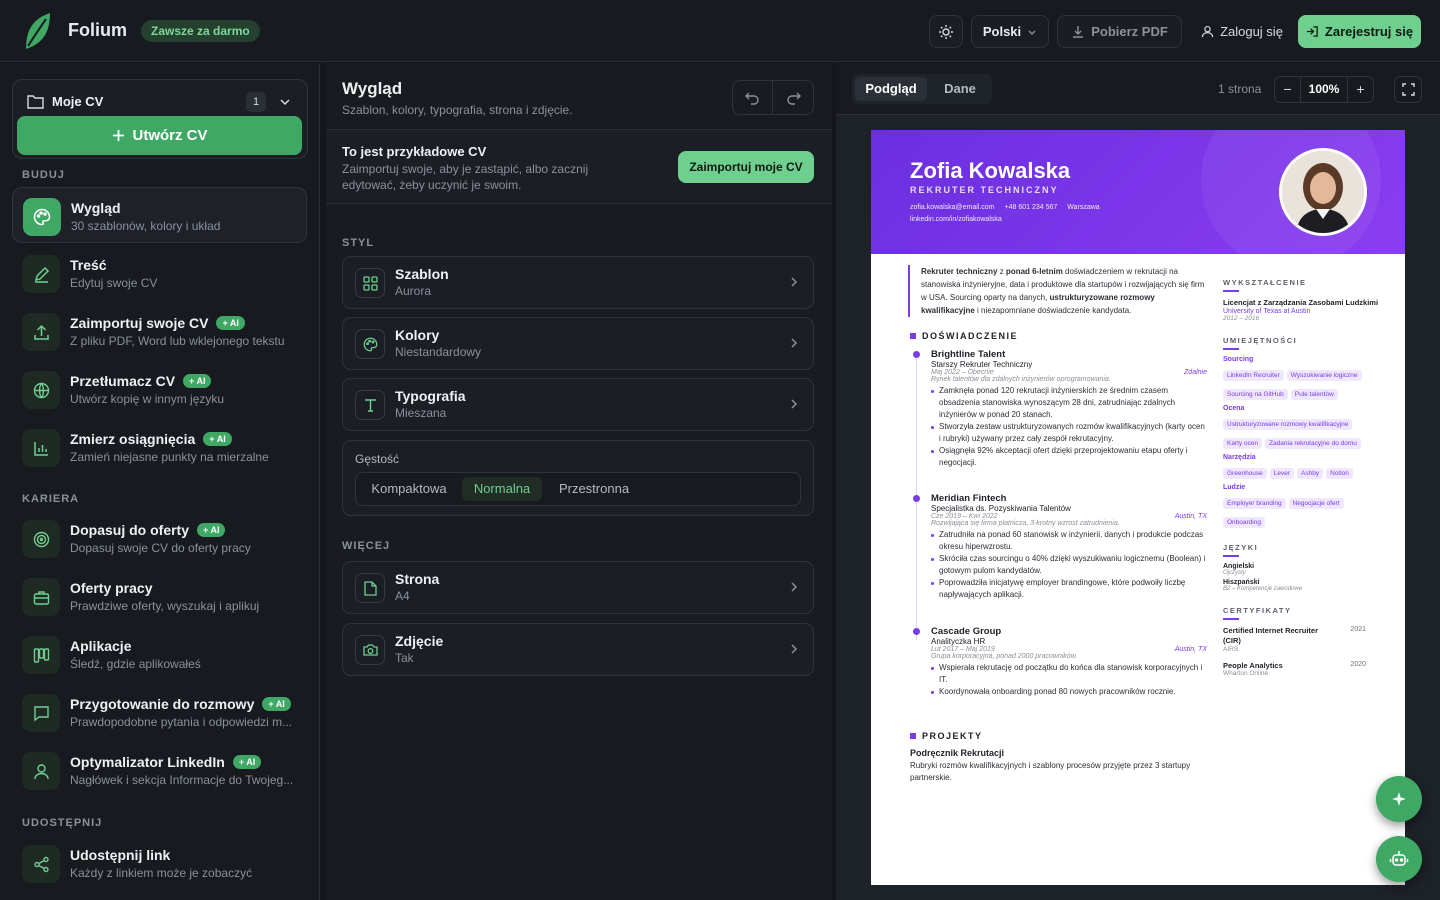 The width and height of the screenshot is (1440, 900). I want to click on zoom-out-button: −, so click(1288, 89).